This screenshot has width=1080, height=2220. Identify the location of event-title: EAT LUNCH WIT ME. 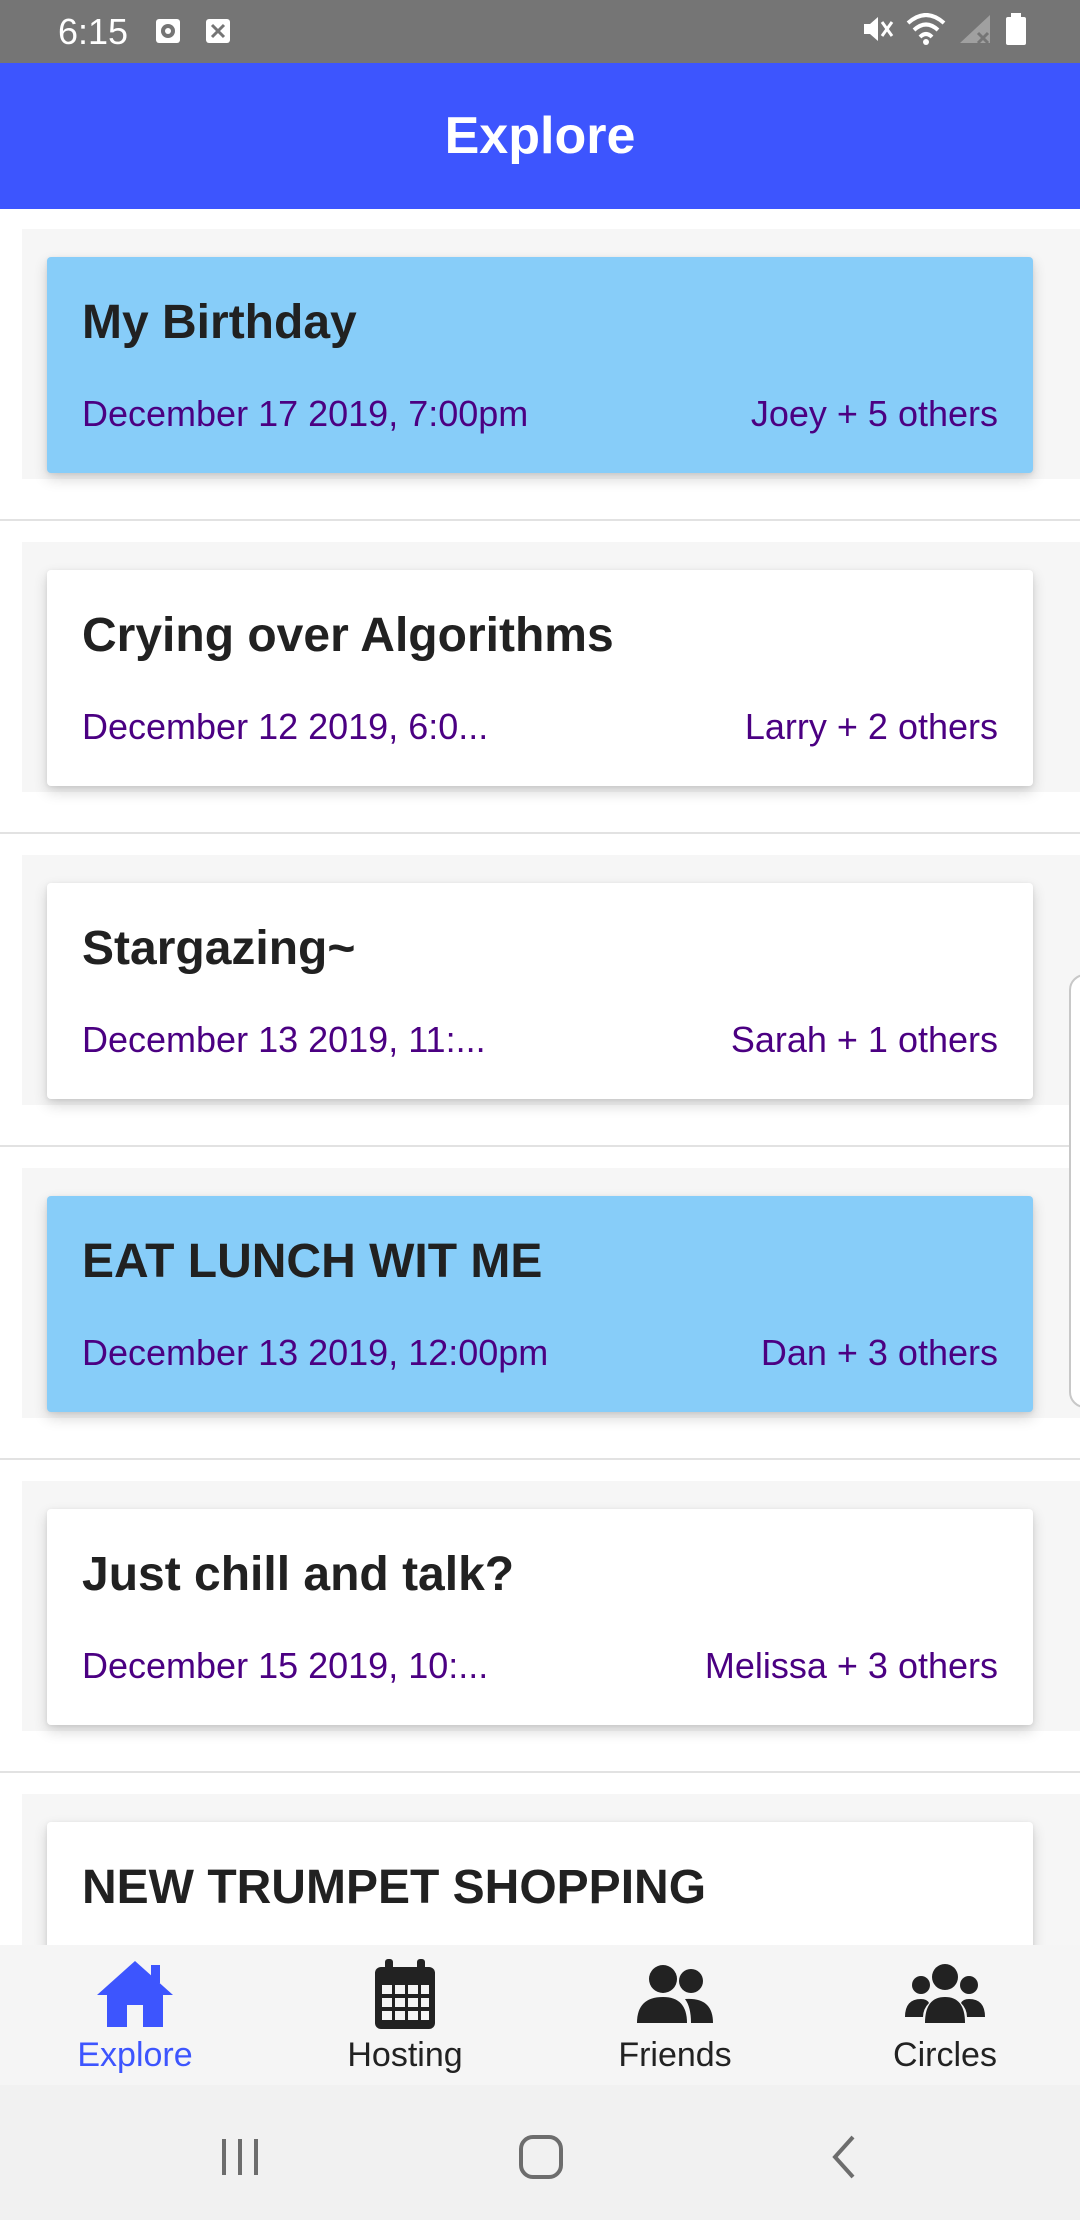
(312, 1261).